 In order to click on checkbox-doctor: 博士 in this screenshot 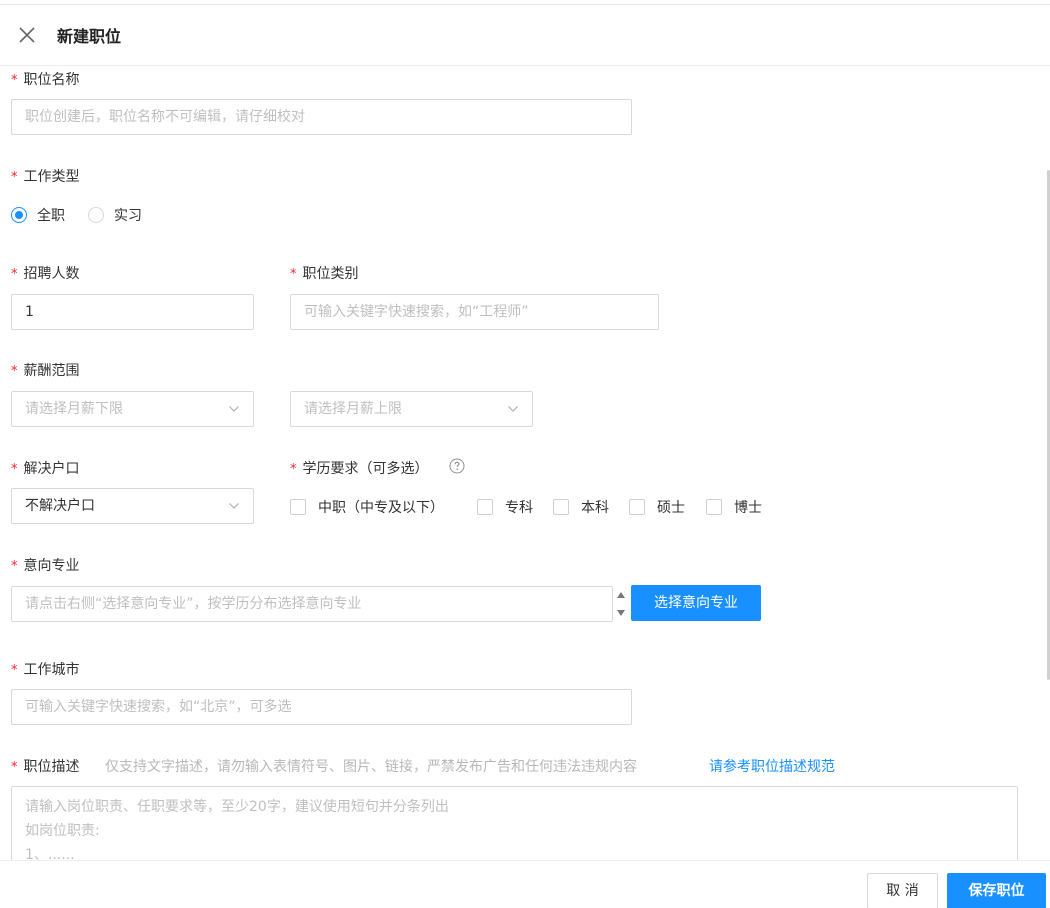, I will do `click(734, 507)`.